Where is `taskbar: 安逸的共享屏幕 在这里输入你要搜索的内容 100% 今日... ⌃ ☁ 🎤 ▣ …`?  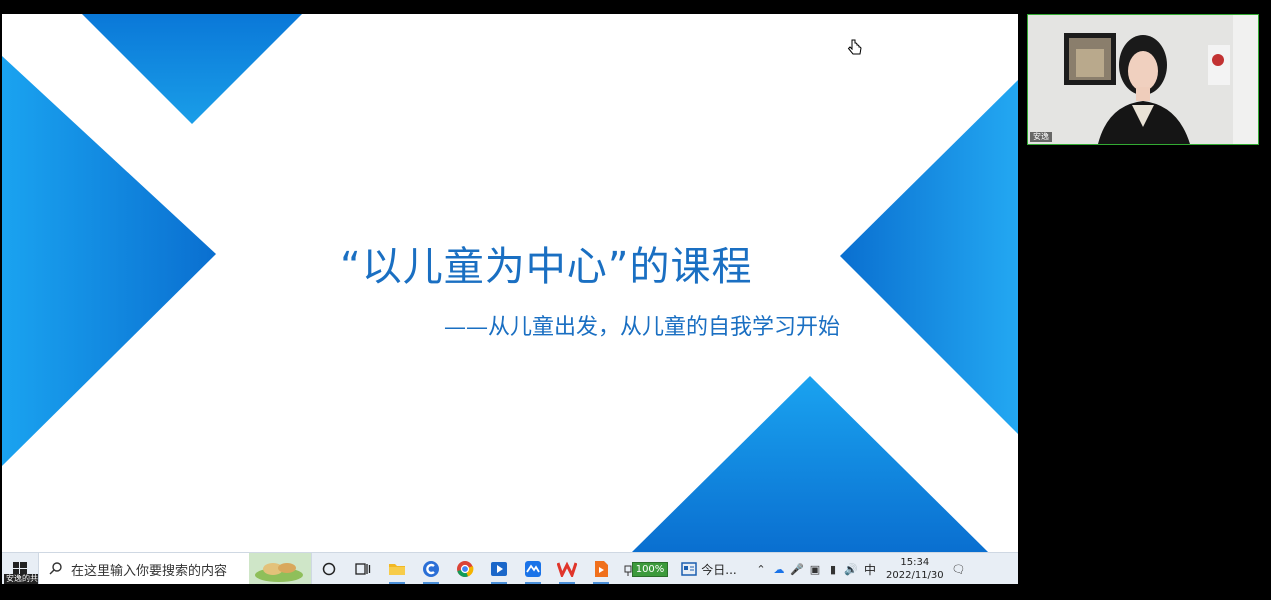
taskbar: 安逸的共享屏幕 在这里输入你要搜索的内容 100% 今日... ⌃ ☁ 🎤 ▣ … is located at coordinates (510, 568).